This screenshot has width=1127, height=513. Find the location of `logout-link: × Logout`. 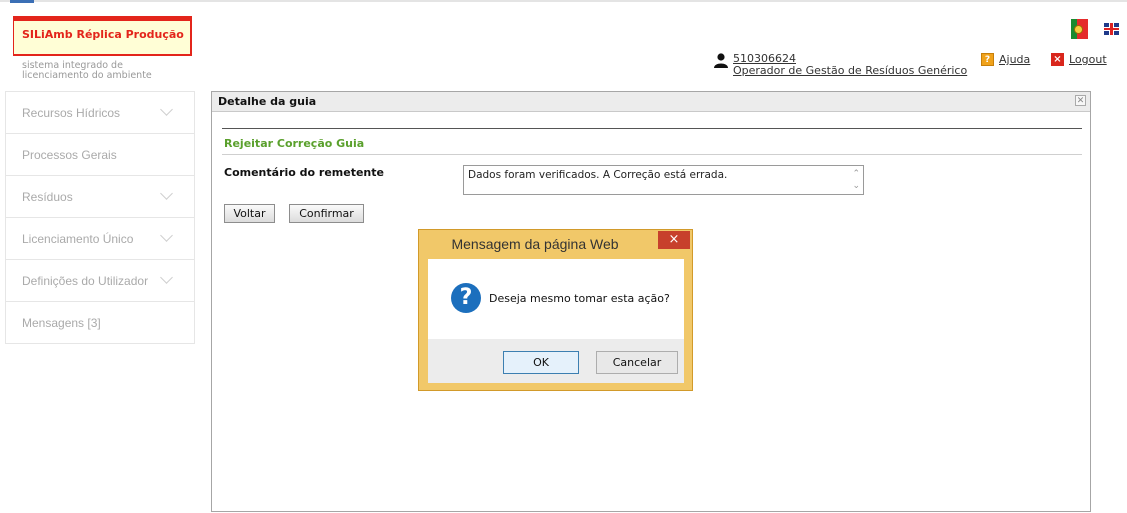

logout-link: × Logout is located at coordinates (1079, 59).